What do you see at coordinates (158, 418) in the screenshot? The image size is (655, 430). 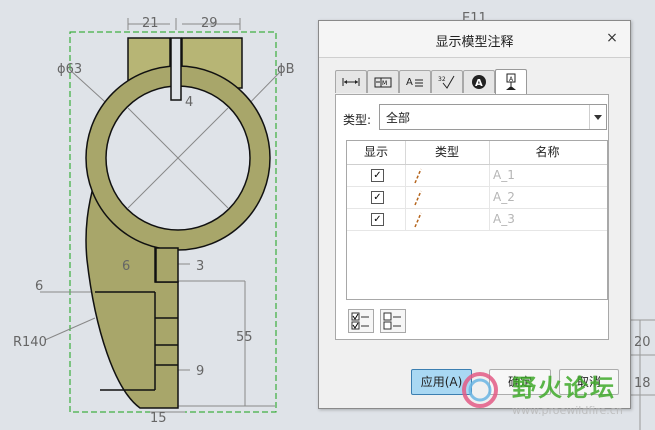 I see `dim-15: 15` at bounding box center [158, 418].